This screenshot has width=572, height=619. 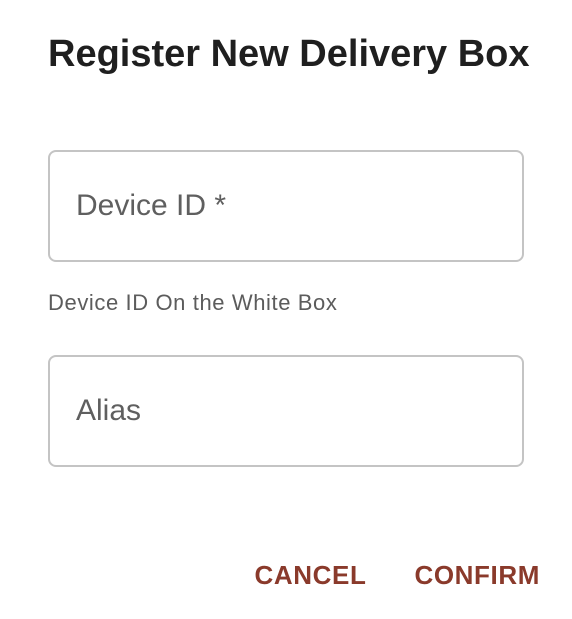 What do you see at coordinates (311, 575) in the screenshot?
I see `cancel-button: CANCEL` at bounding box center [311, 575].